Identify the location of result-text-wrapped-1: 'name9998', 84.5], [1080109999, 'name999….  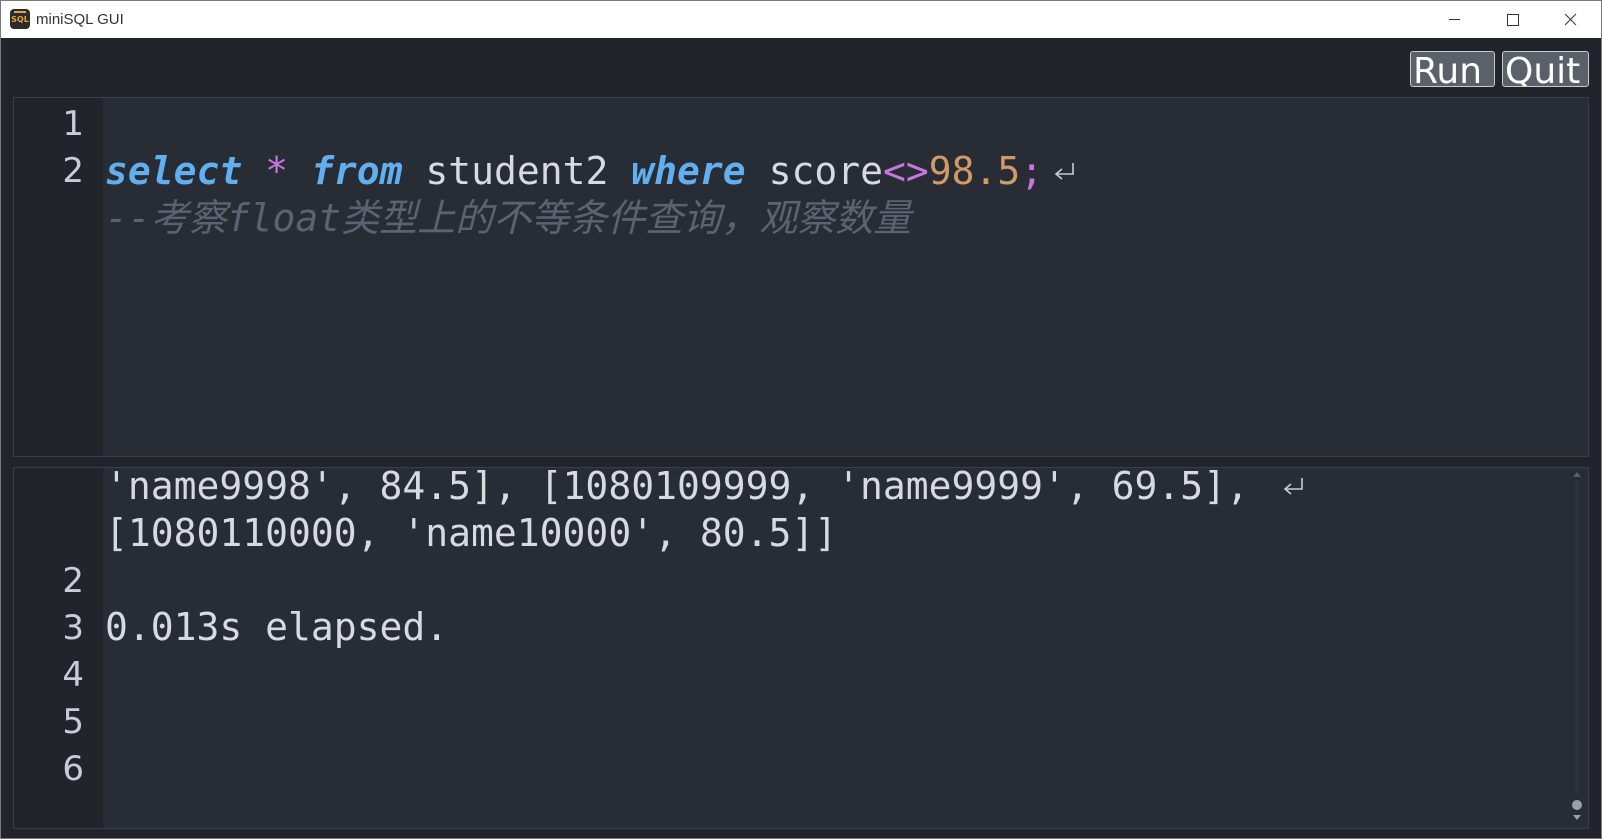
(688, 487).